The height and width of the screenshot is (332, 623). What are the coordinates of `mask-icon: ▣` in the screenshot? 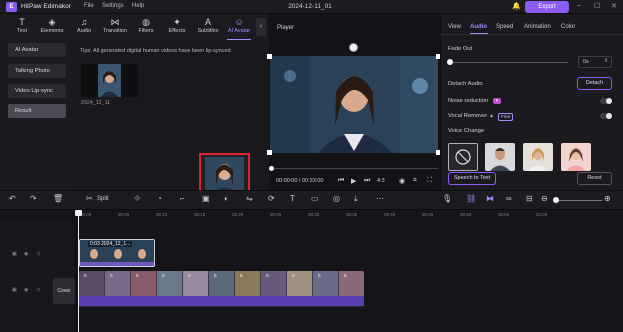 It's located at (206, 198).